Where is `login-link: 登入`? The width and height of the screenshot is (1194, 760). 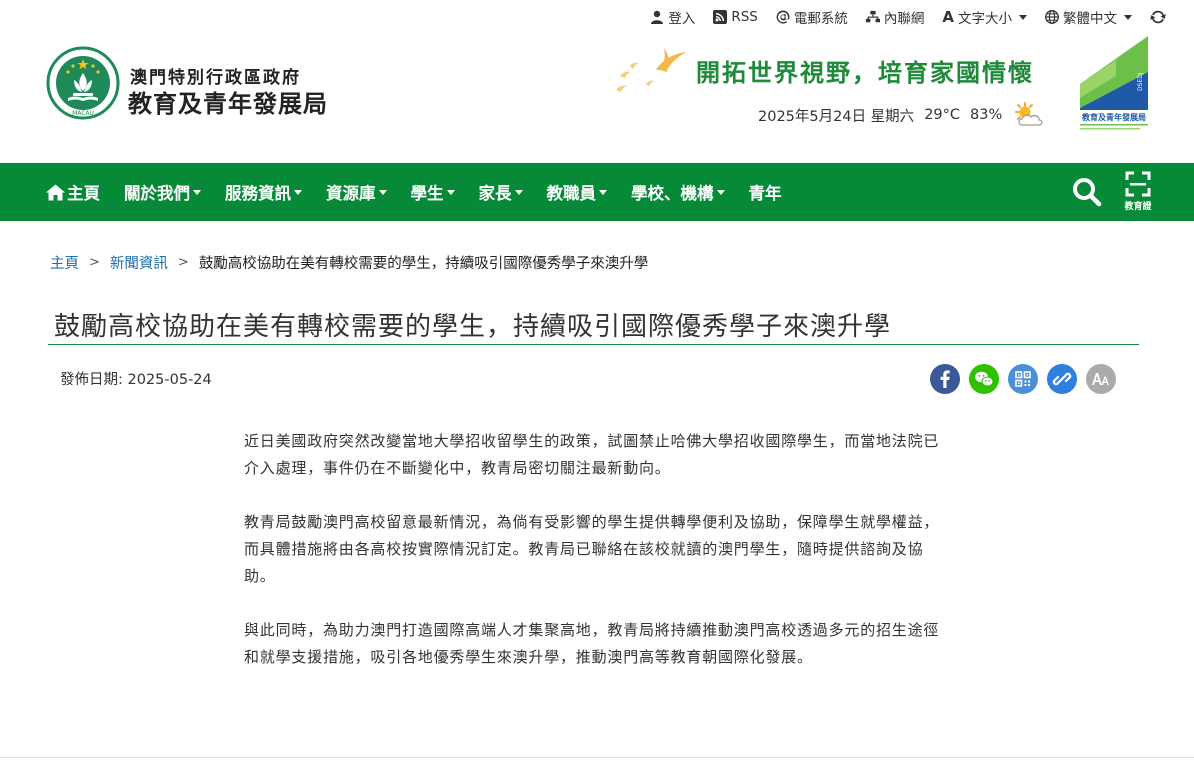
login-link: 登入 is located at coordinates (672, 17).